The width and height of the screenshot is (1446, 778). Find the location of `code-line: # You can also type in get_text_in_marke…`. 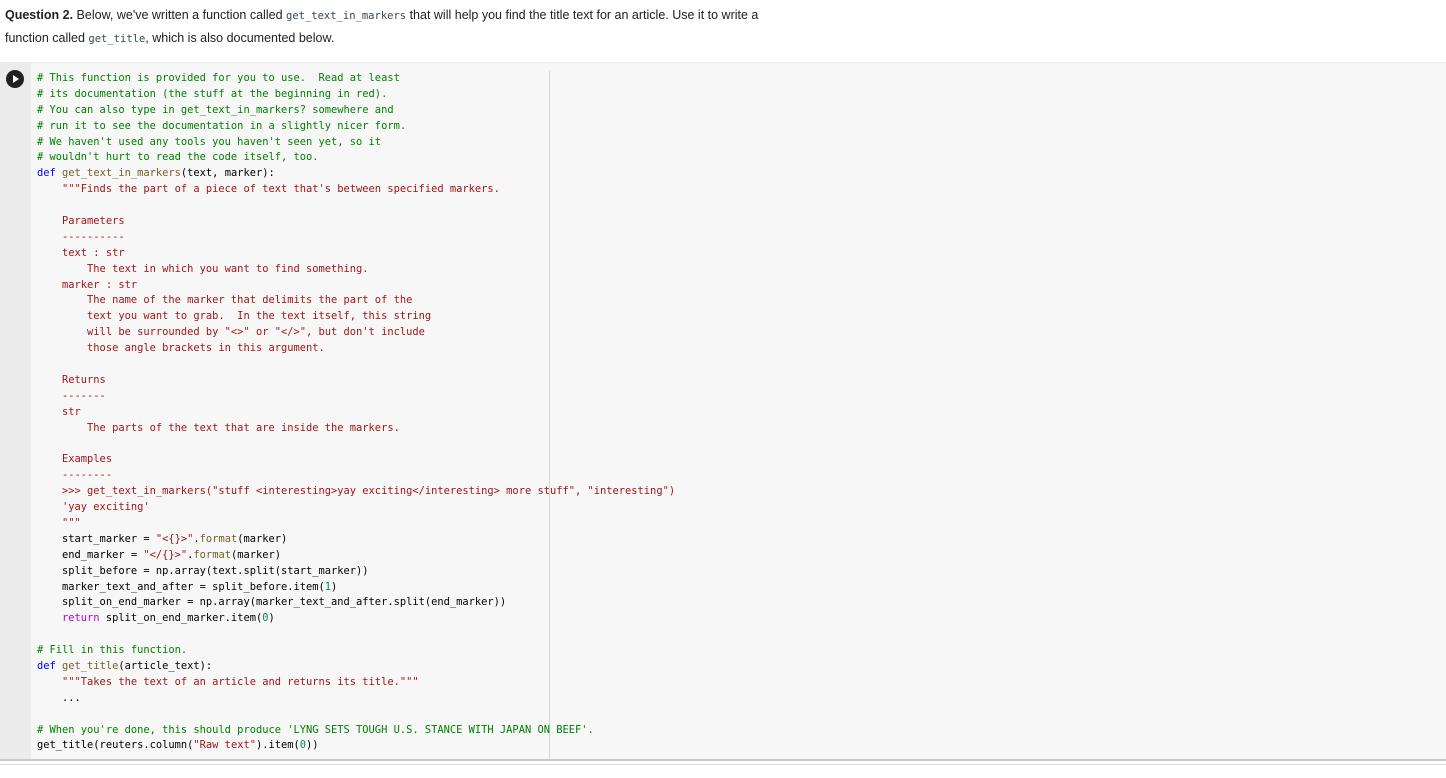

code-line: # You can also type in get_text_in_marke… is located at coordinates (356, 111).